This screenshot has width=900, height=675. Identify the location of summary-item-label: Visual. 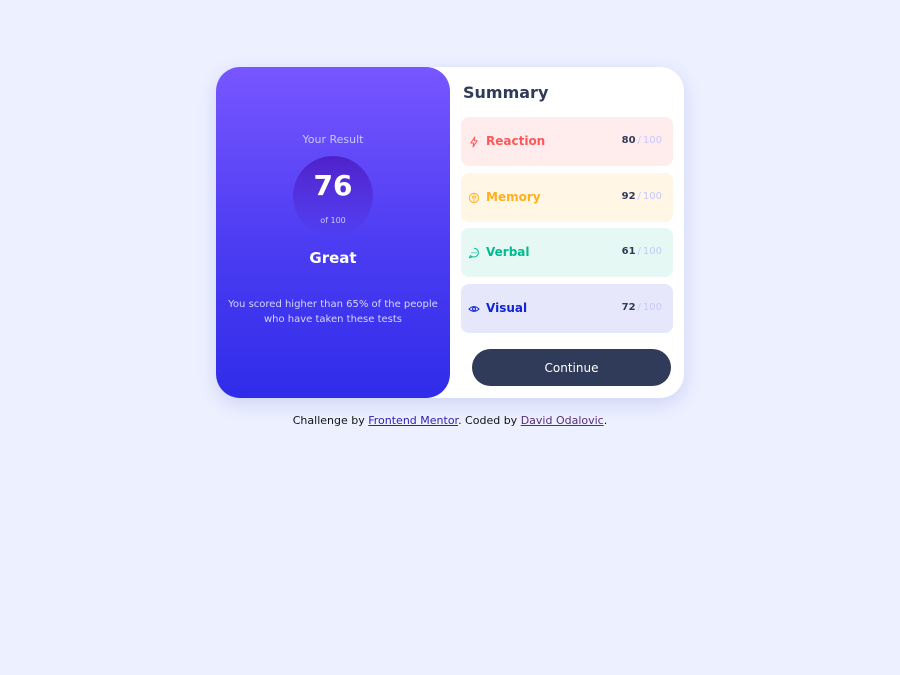
(507, 308).